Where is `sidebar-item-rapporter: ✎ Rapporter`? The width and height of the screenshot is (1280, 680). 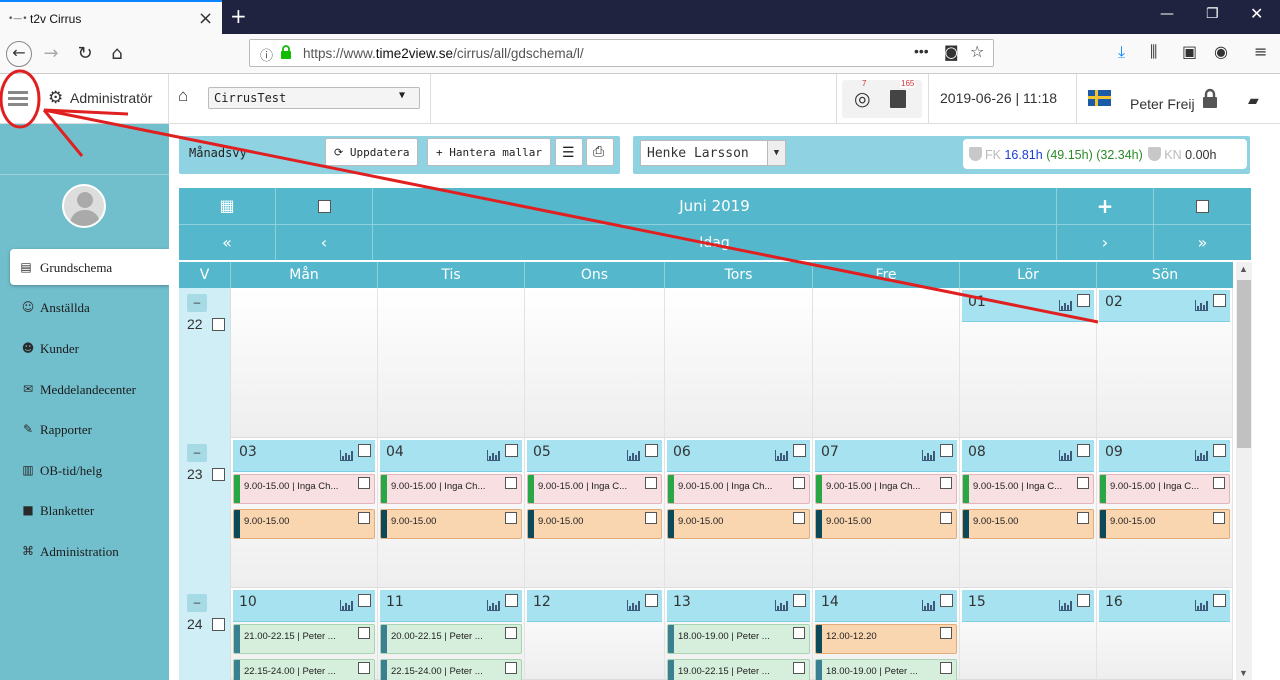
sidebar-item-rapporter: ✎ Rapporter is located at coordinates (84, 429).